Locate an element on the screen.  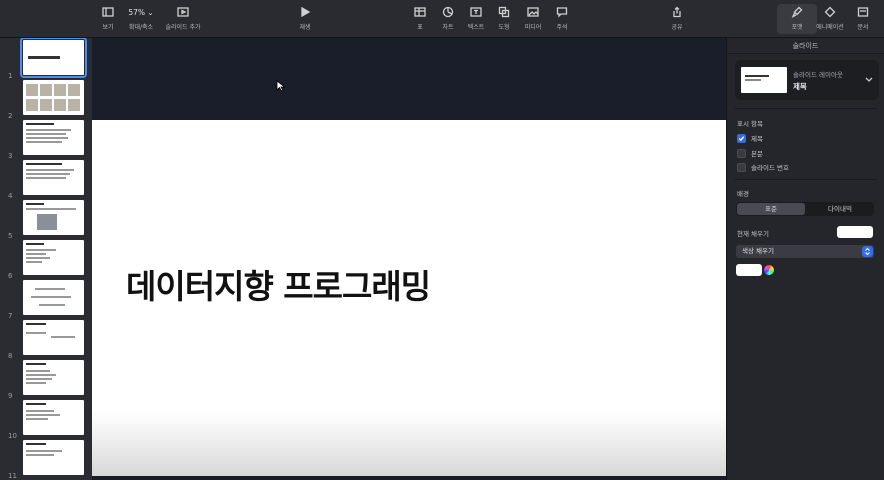
slide-thumbnail-7: 7 is located at coordinates (46, 300).